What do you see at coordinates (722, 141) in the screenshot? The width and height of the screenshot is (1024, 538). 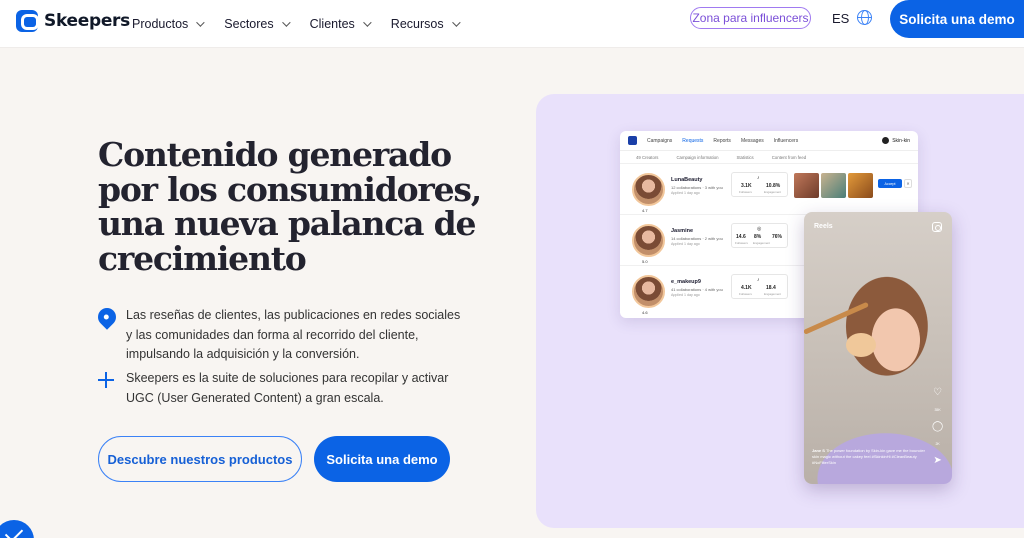 I see `tab-reports: Reports` at bounding box center [722, 141].